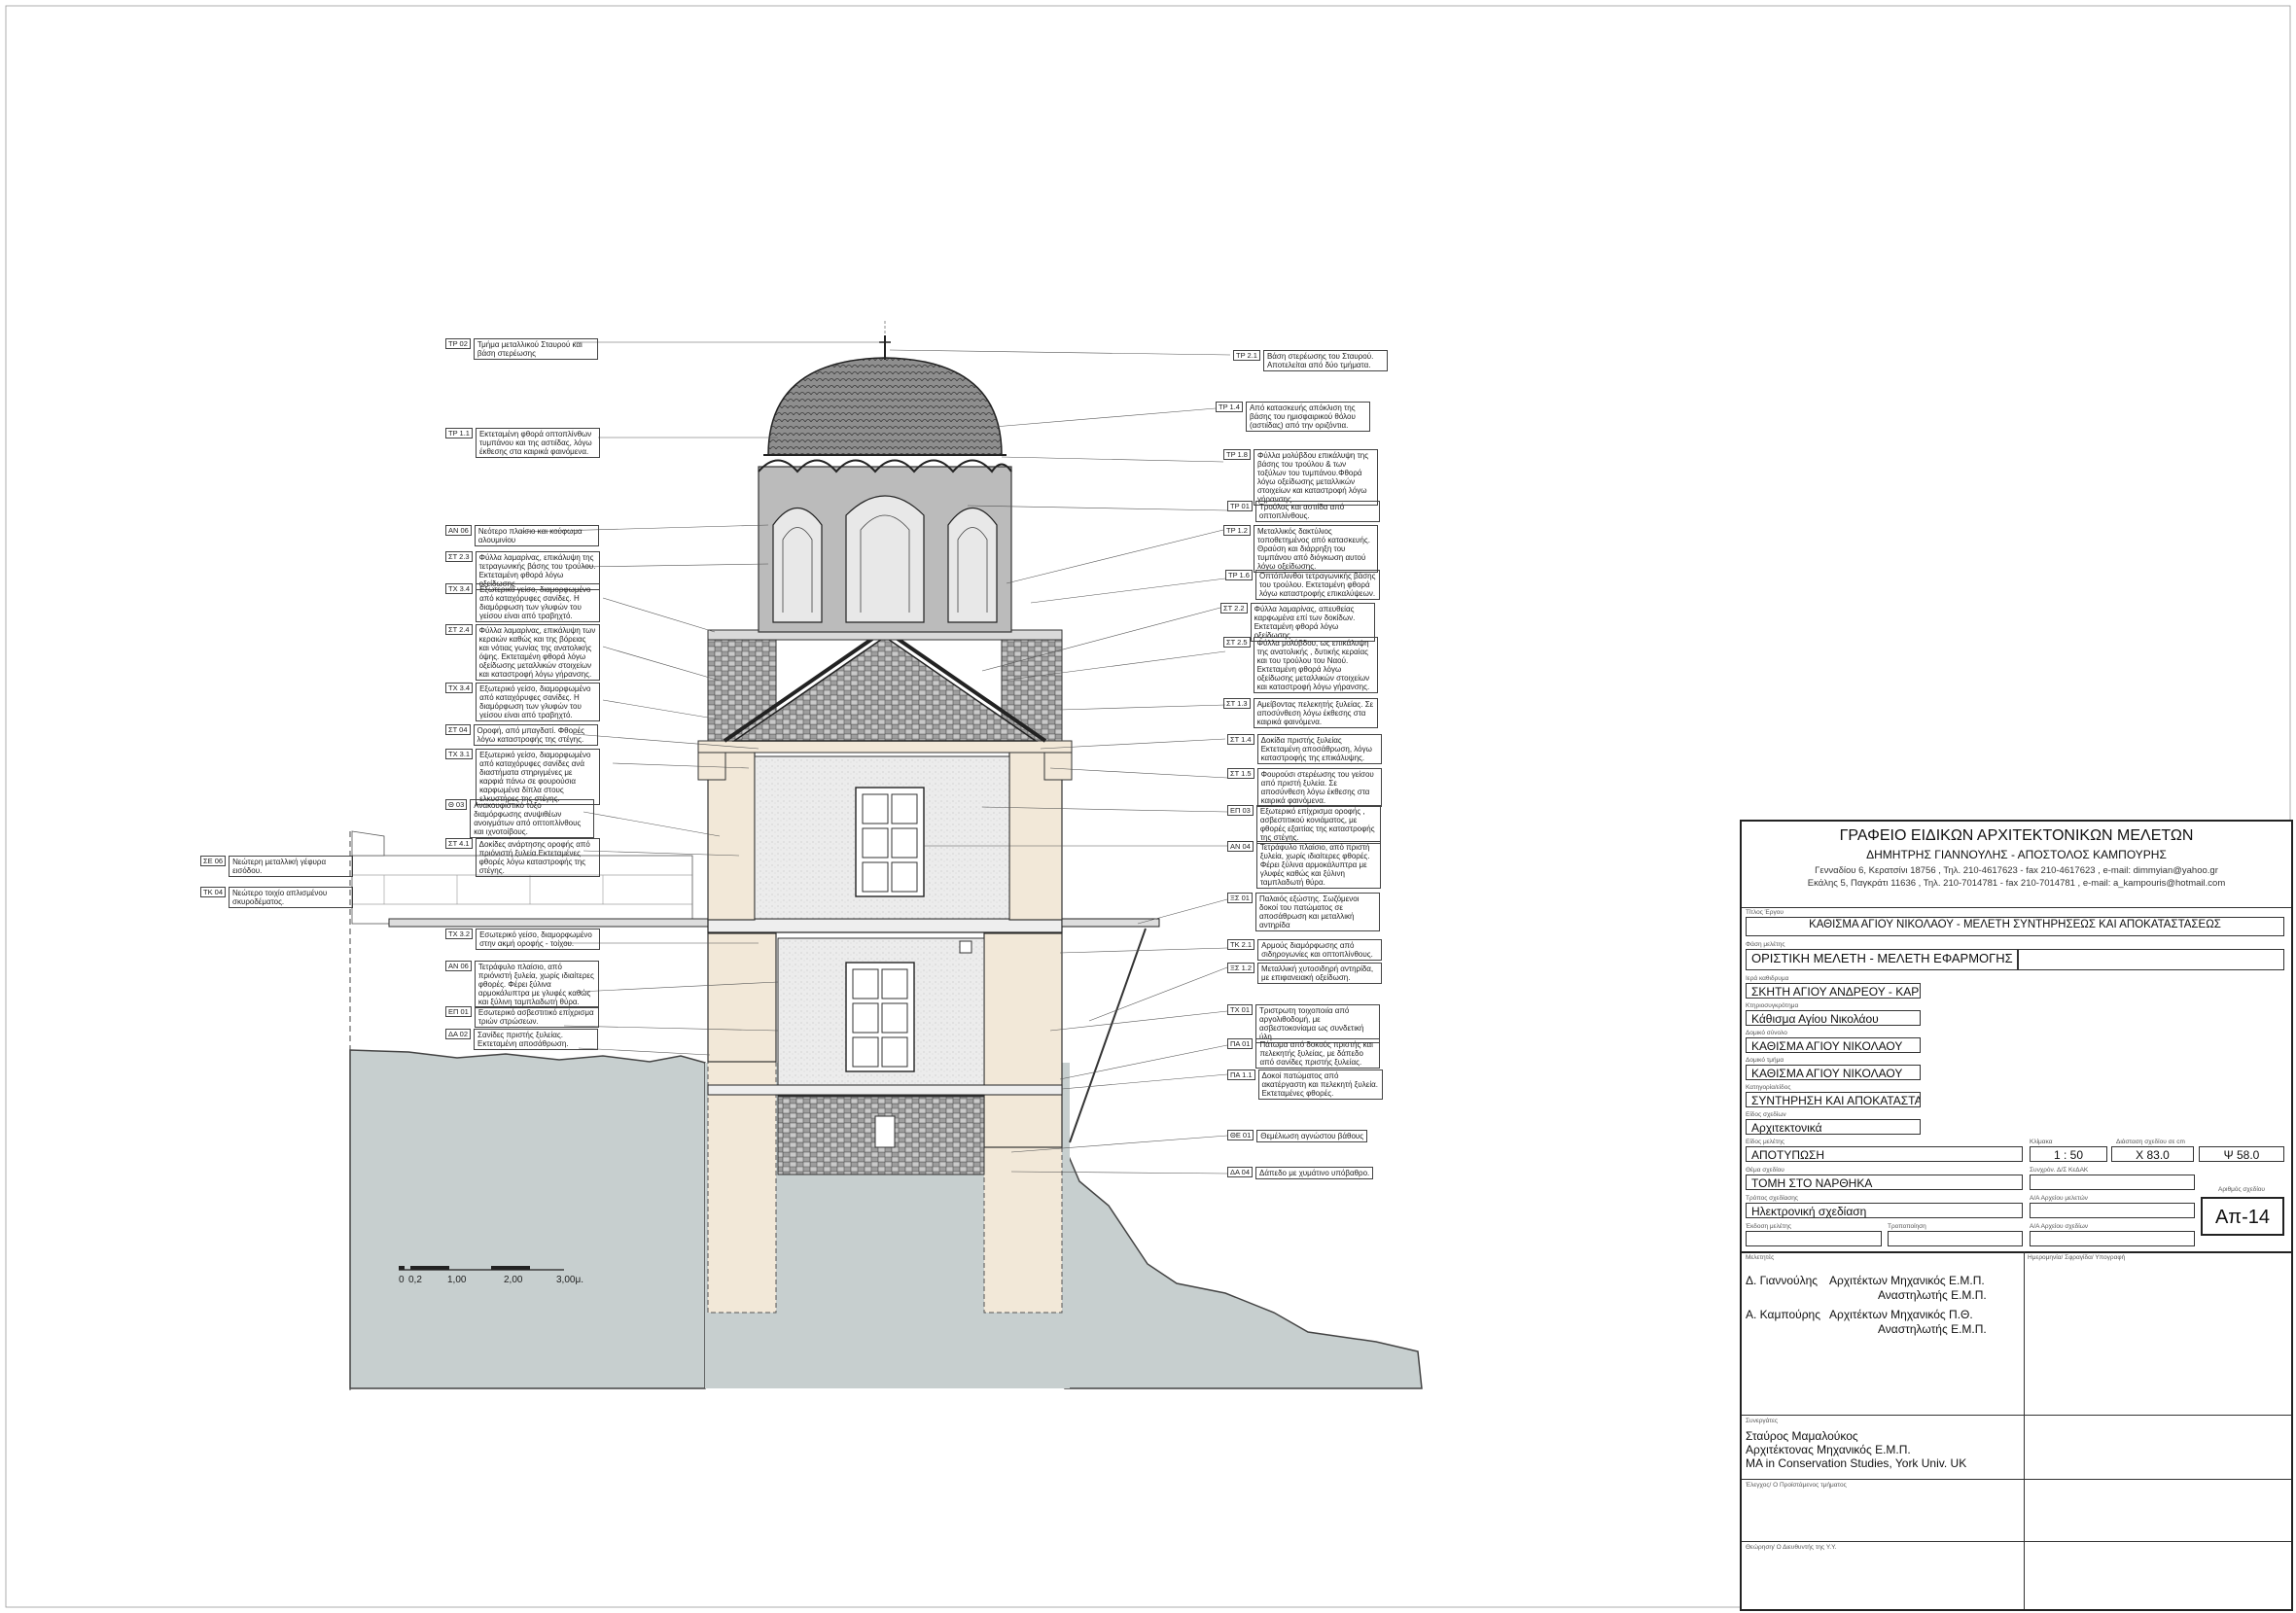 This screenshot has height=1613, width=2296. Describe the element at coordinates (1834, 1099) in the screenshot. I see `category-value: ΣΥΝΤΗΡΗΣΗ ΚΑΙ ΑΠΟΚΑΤΑΣΤΑΣΗ` at that location.